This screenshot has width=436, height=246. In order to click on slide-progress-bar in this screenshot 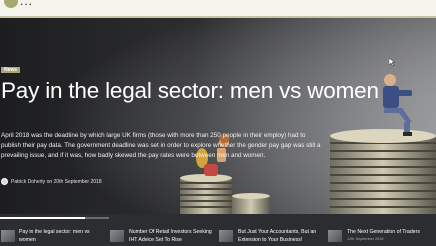, I will do `click(54, 218)`.